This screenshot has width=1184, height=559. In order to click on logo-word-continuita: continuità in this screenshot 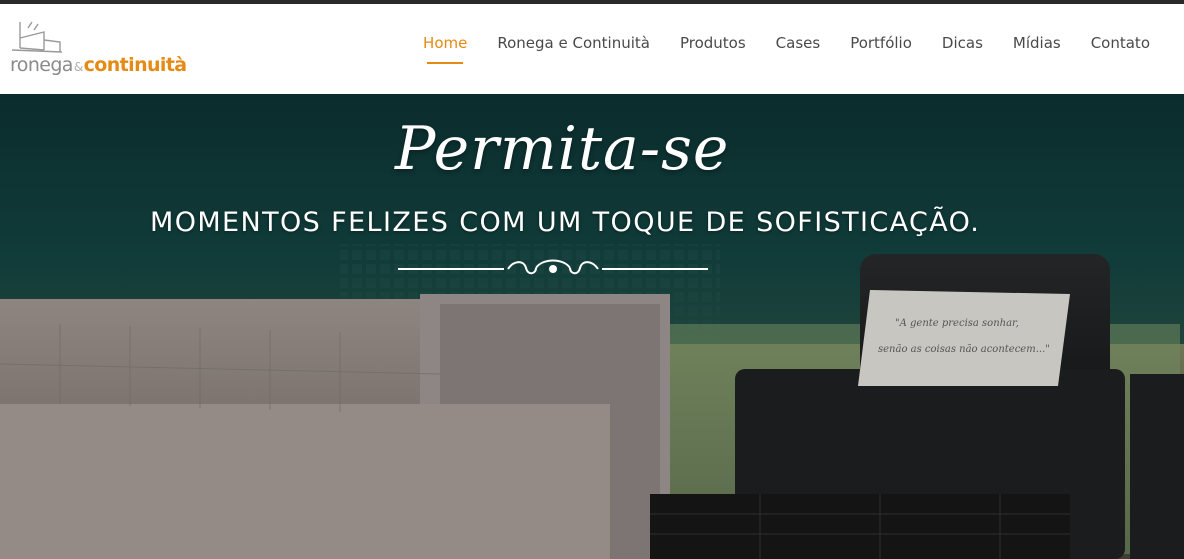, I will do `click(135, 65)`.